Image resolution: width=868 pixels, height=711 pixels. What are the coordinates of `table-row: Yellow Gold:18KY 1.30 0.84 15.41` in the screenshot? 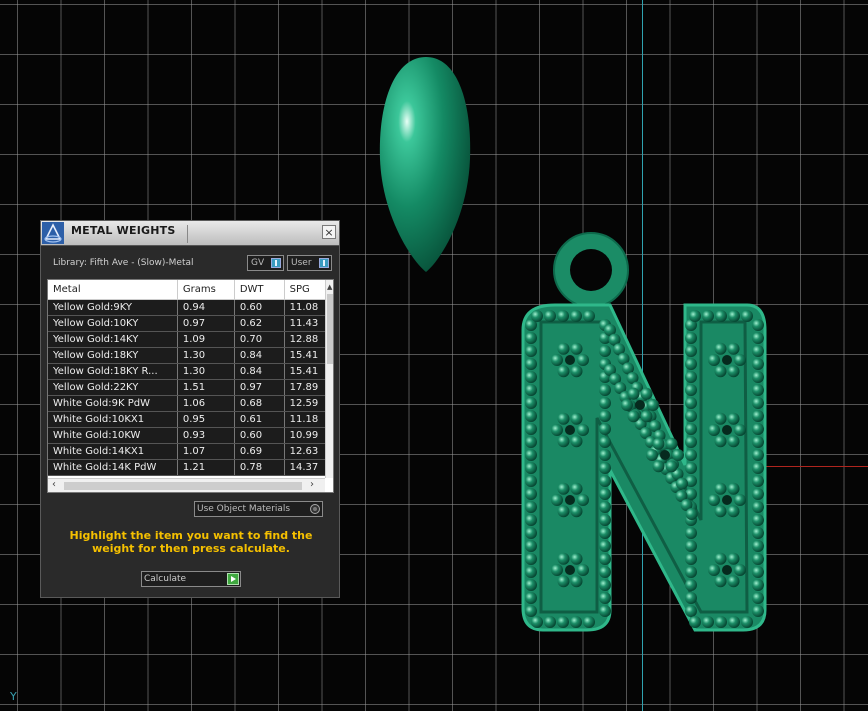 It's located at (190, 355).